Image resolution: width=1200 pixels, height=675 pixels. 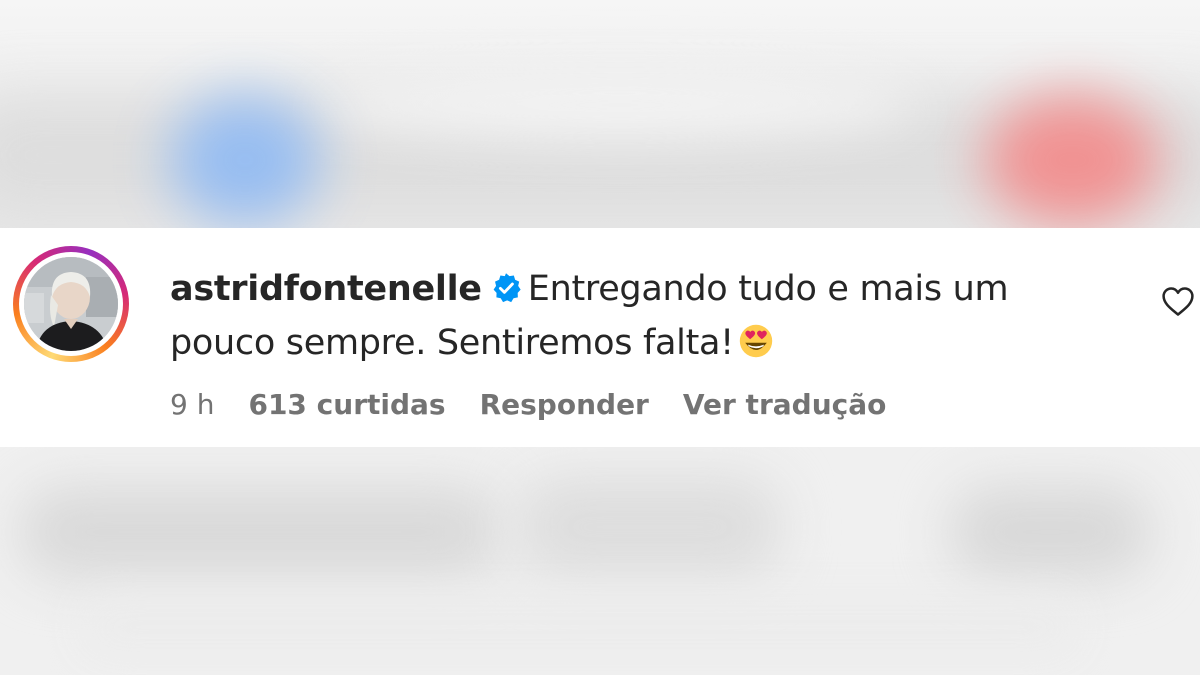 I want to click on reply-button: Responder, so click(x=564, y=404).